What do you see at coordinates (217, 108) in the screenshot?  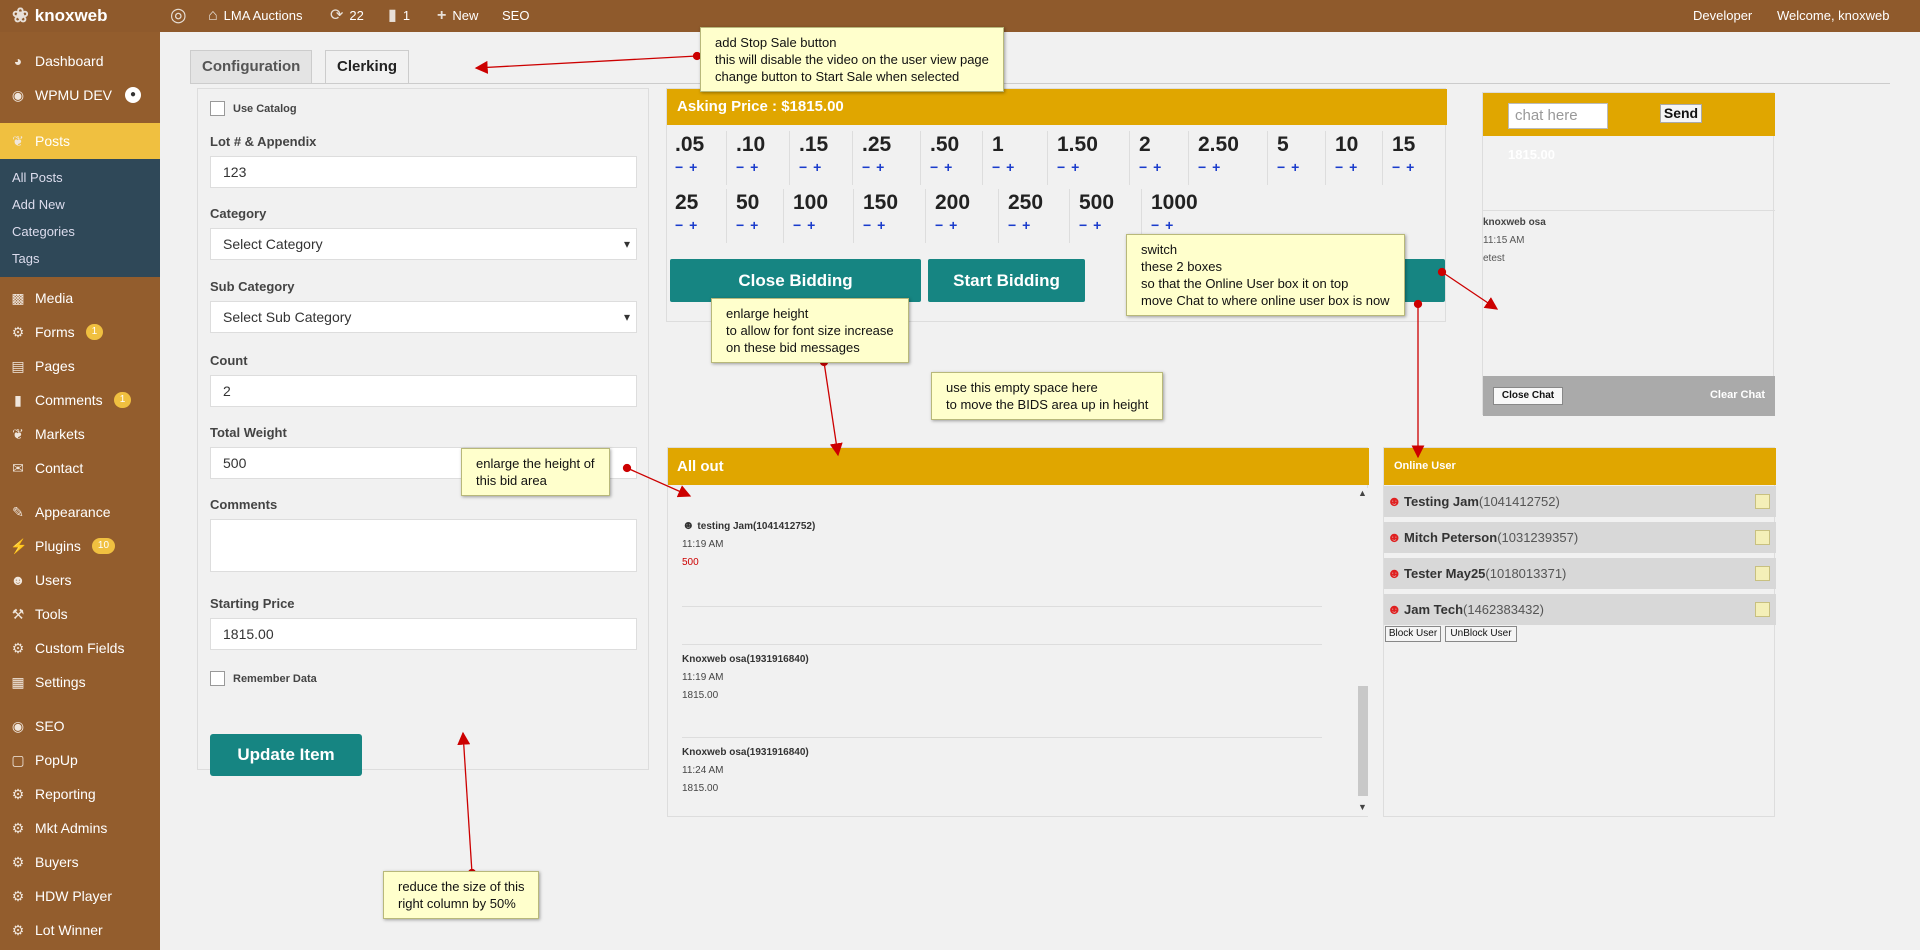 I see `use-catalog-checkbox` at bounding box center [217, 108].